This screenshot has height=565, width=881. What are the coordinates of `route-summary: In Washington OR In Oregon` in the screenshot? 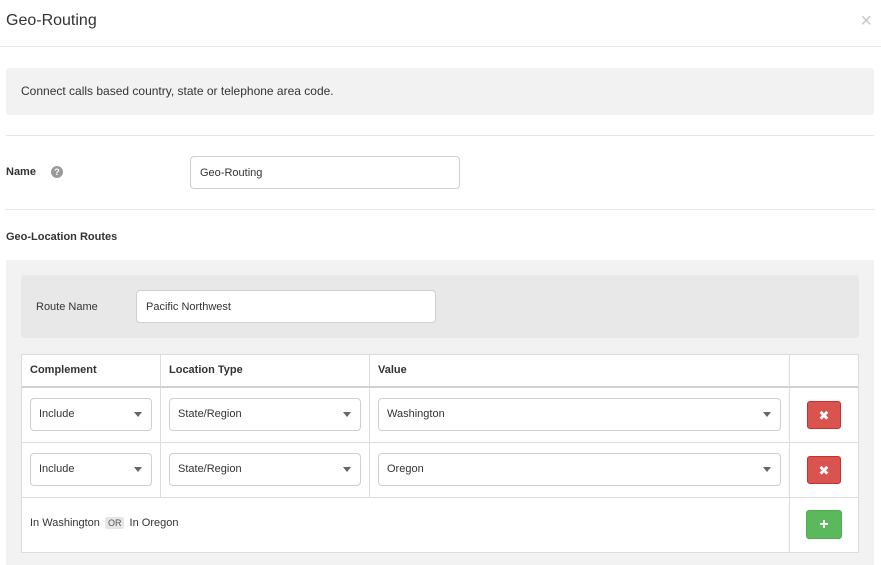 It's located at (104, 523).